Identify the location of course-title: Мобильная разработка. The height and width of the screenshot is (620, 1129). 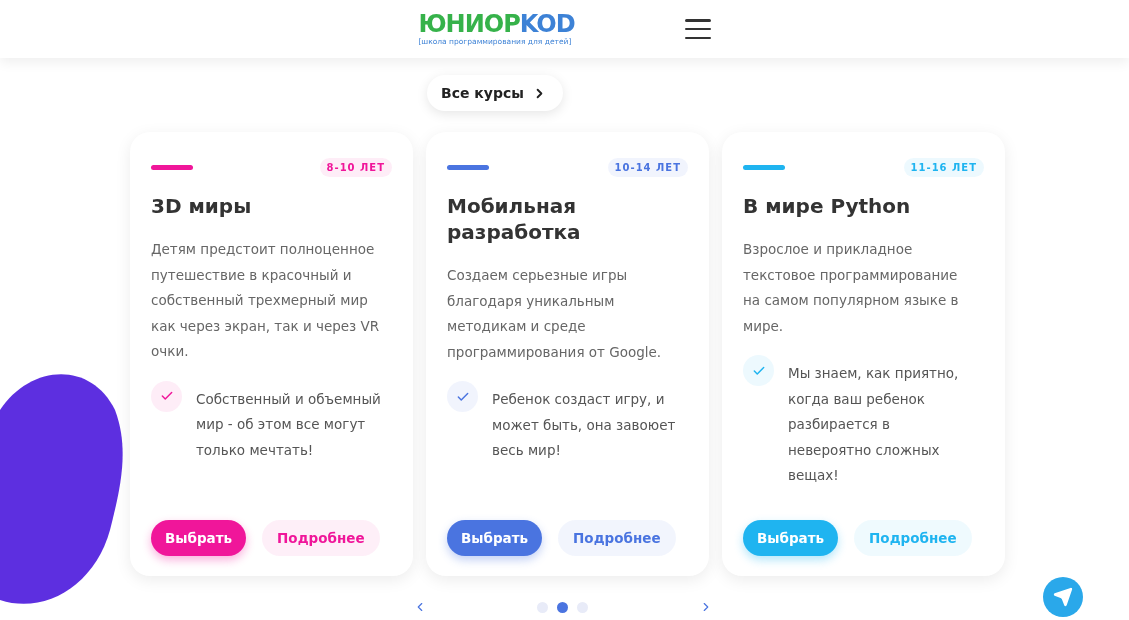
(514, 219).